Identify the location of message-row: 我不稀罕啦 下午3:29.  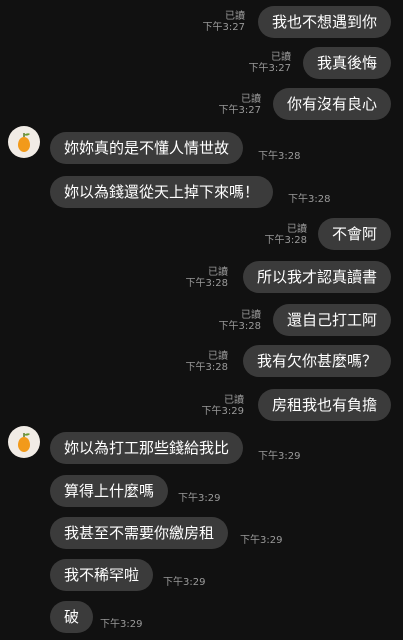
(201, 575).